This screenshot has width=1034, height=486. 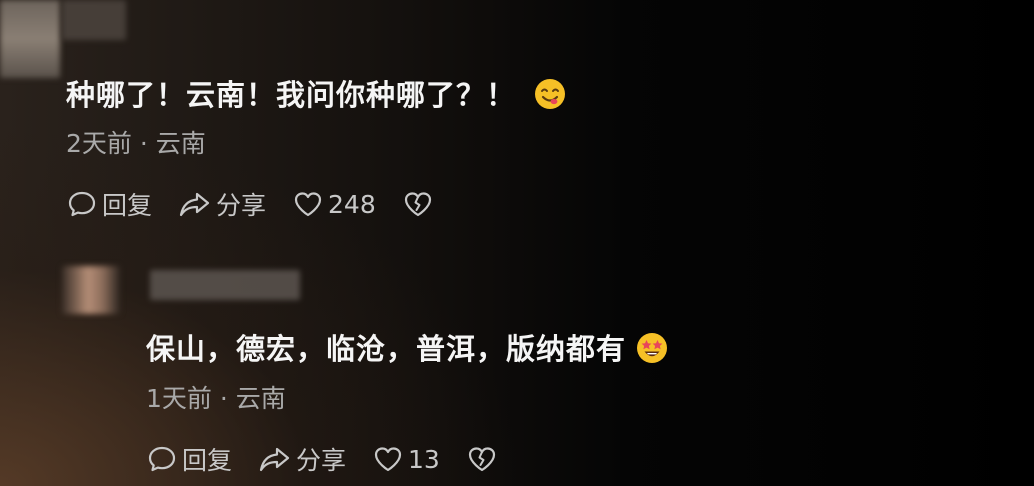 I want to click on comment-meta: 1天前 · 云南, so click(x=216, y=398).